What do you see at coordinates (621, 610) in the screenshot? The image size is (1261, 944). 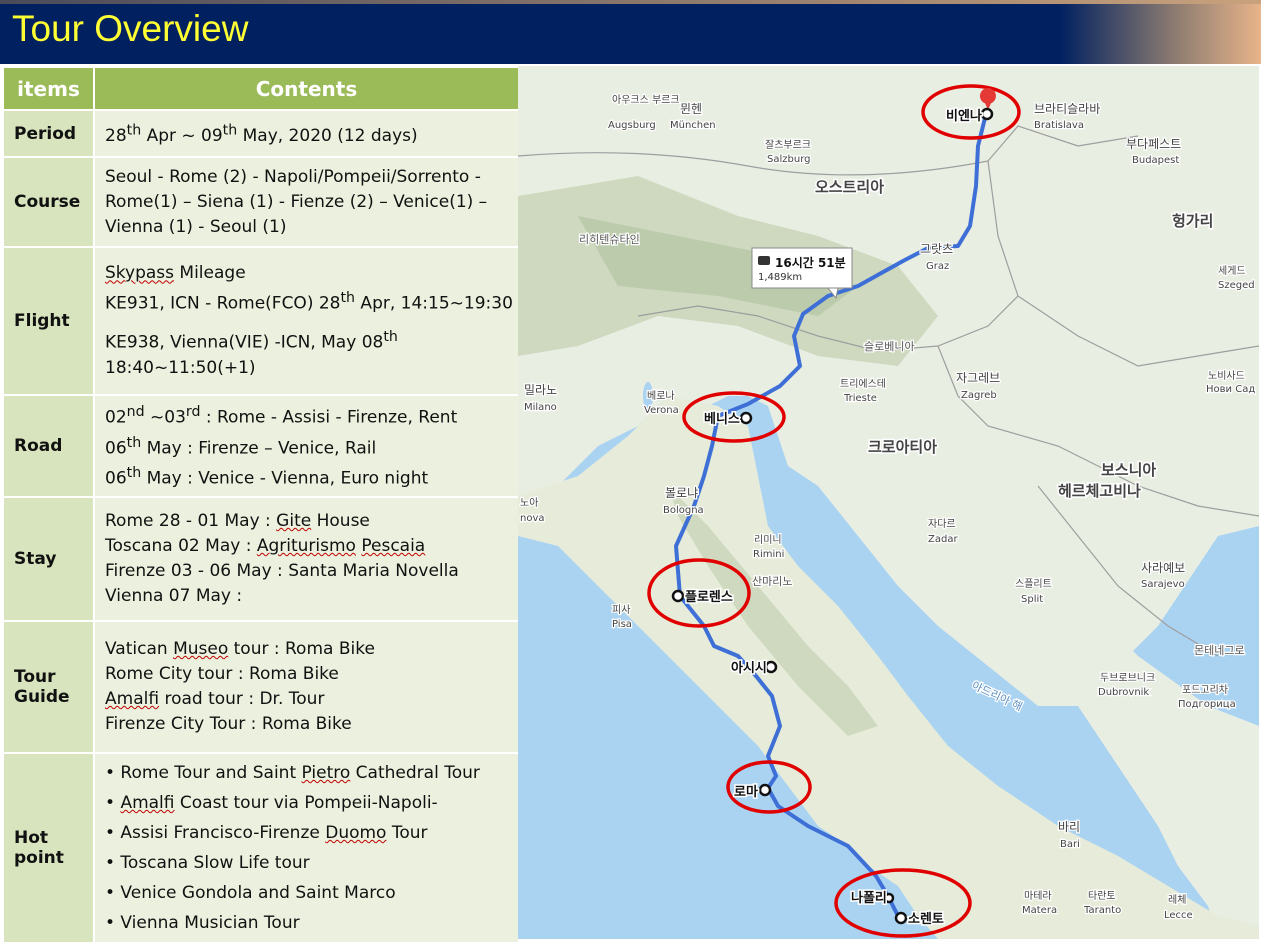 I see `city-pisa-ko: 피사` at bounding box center [621, 610].